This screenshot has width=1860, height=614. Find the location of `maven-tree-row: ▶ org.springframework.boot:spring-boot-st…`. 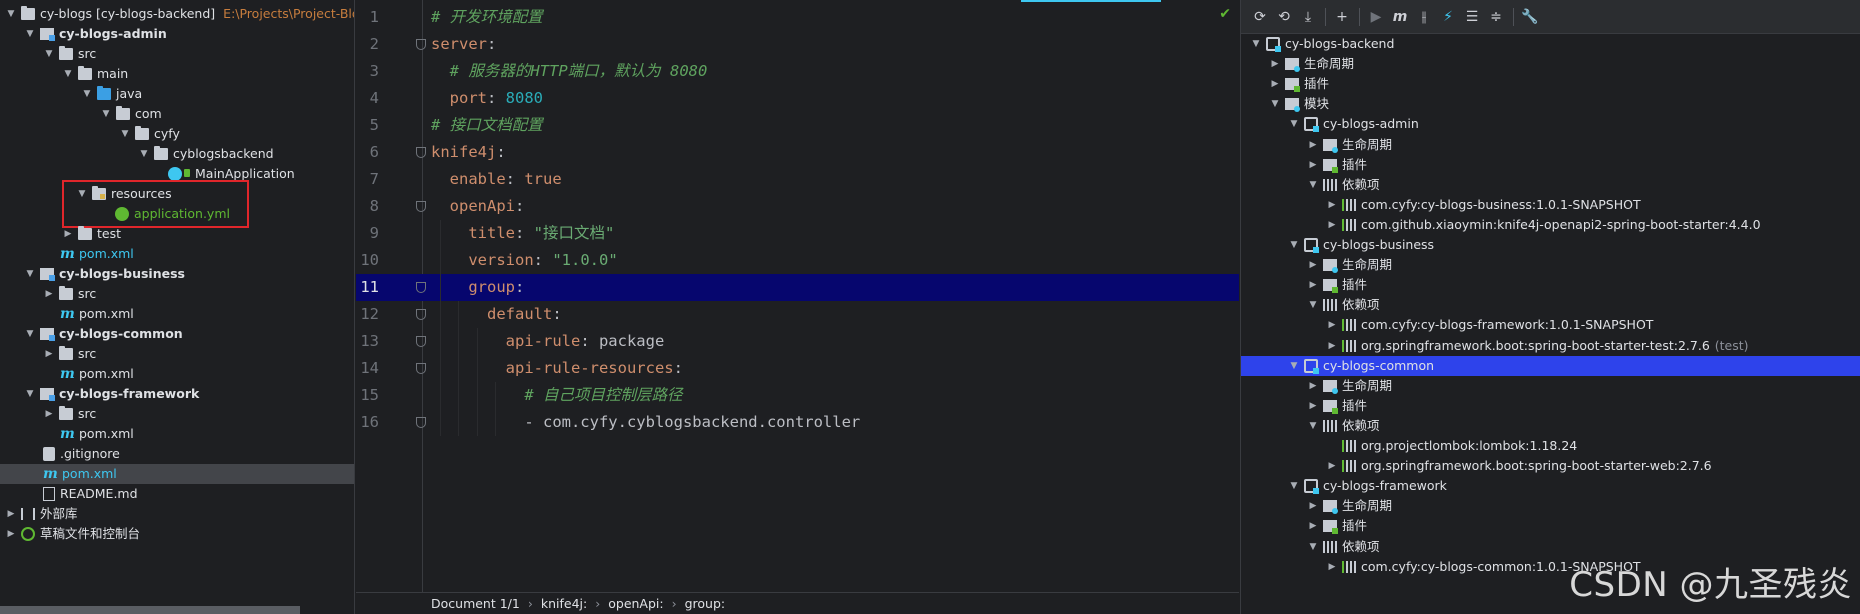

maven-tree-row: ▶ org.springframework.boot:spring-boot-st… is located at coordinates (1550, 346).